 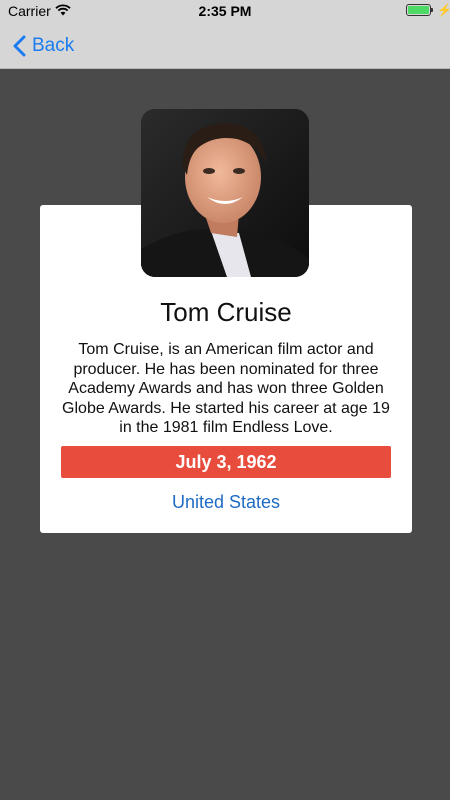 What do you see at coordinates (443, 10) in the screenshot?
I see `charging-icon: ⚡` at bounding box center [443, 10].